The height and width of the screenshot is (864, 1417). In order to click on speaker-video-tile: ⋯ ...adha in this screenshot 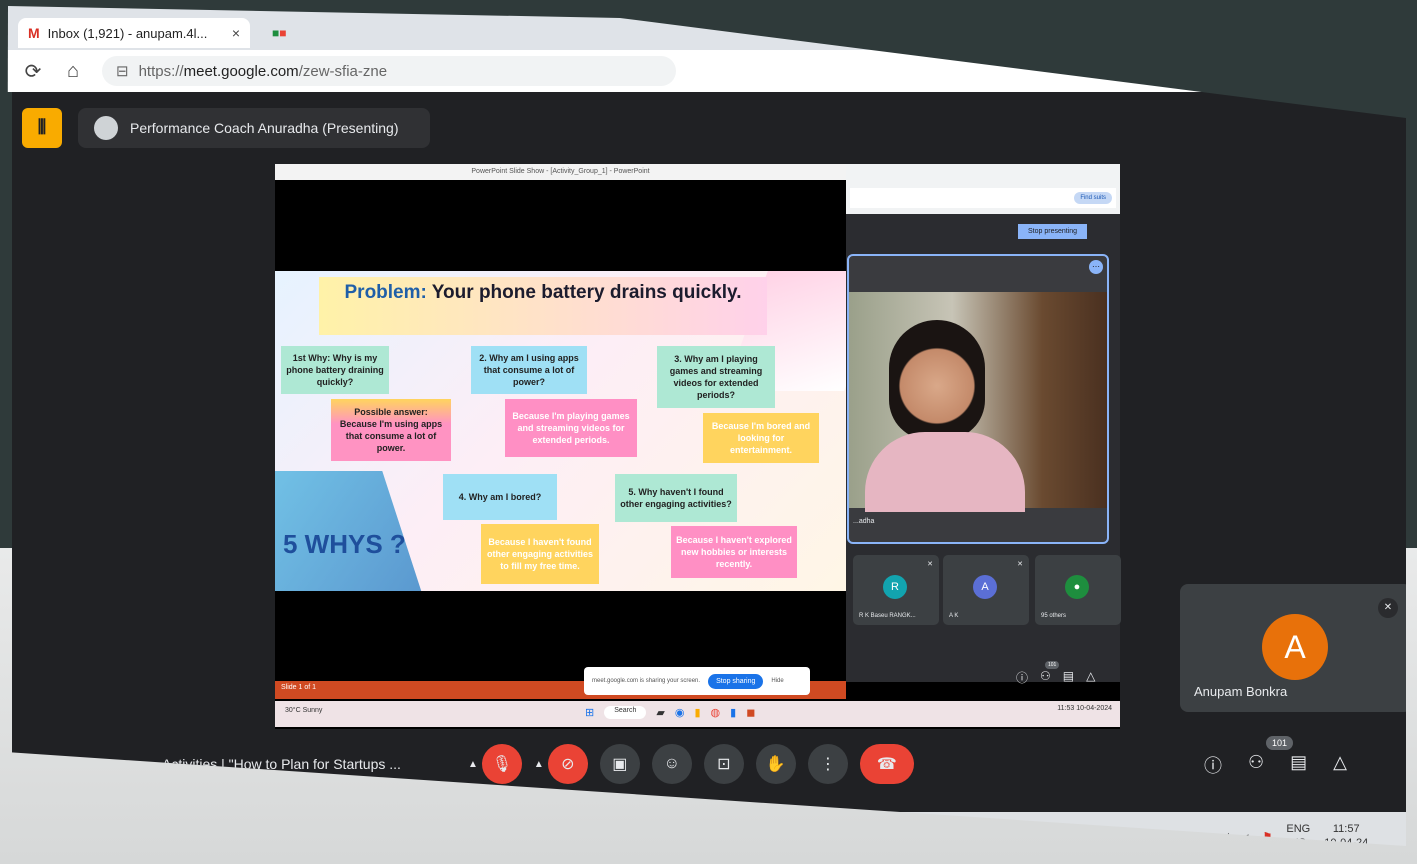, I will do `click(978, 399)`.